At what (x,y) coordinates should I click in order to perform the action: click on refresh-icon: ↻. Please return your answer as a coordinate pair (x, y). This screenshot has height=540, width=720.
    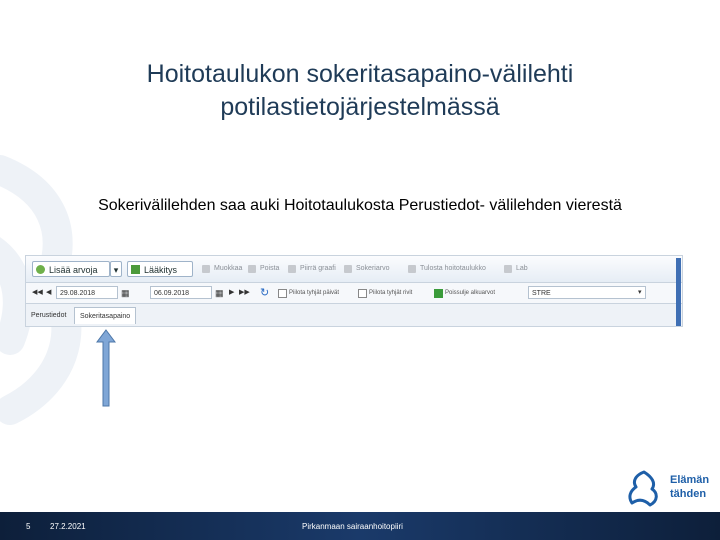
    Looking at the image, I should click on (264, 293).